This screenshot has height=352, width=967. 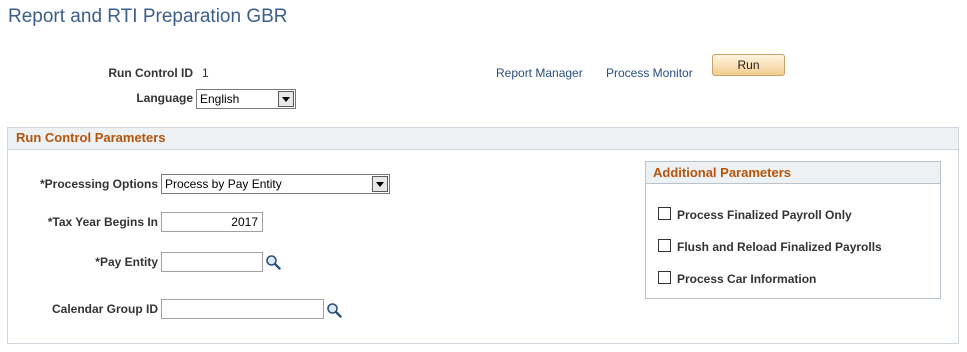 What do you see at coordinates (779, 247) in the screenshot?
I see `flush-and-reload-label: Flush and Reload Finalized Payrolls` at bounding box center [779, 247].